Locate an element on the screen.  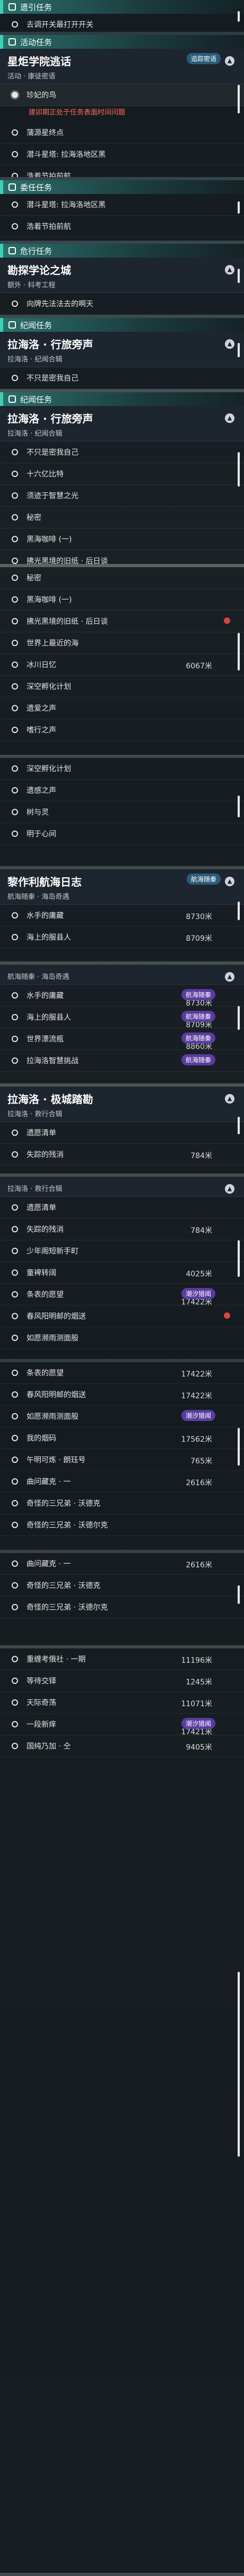
quest-step: 冰川日忆 6067米 is located at coordinates (122, 665).